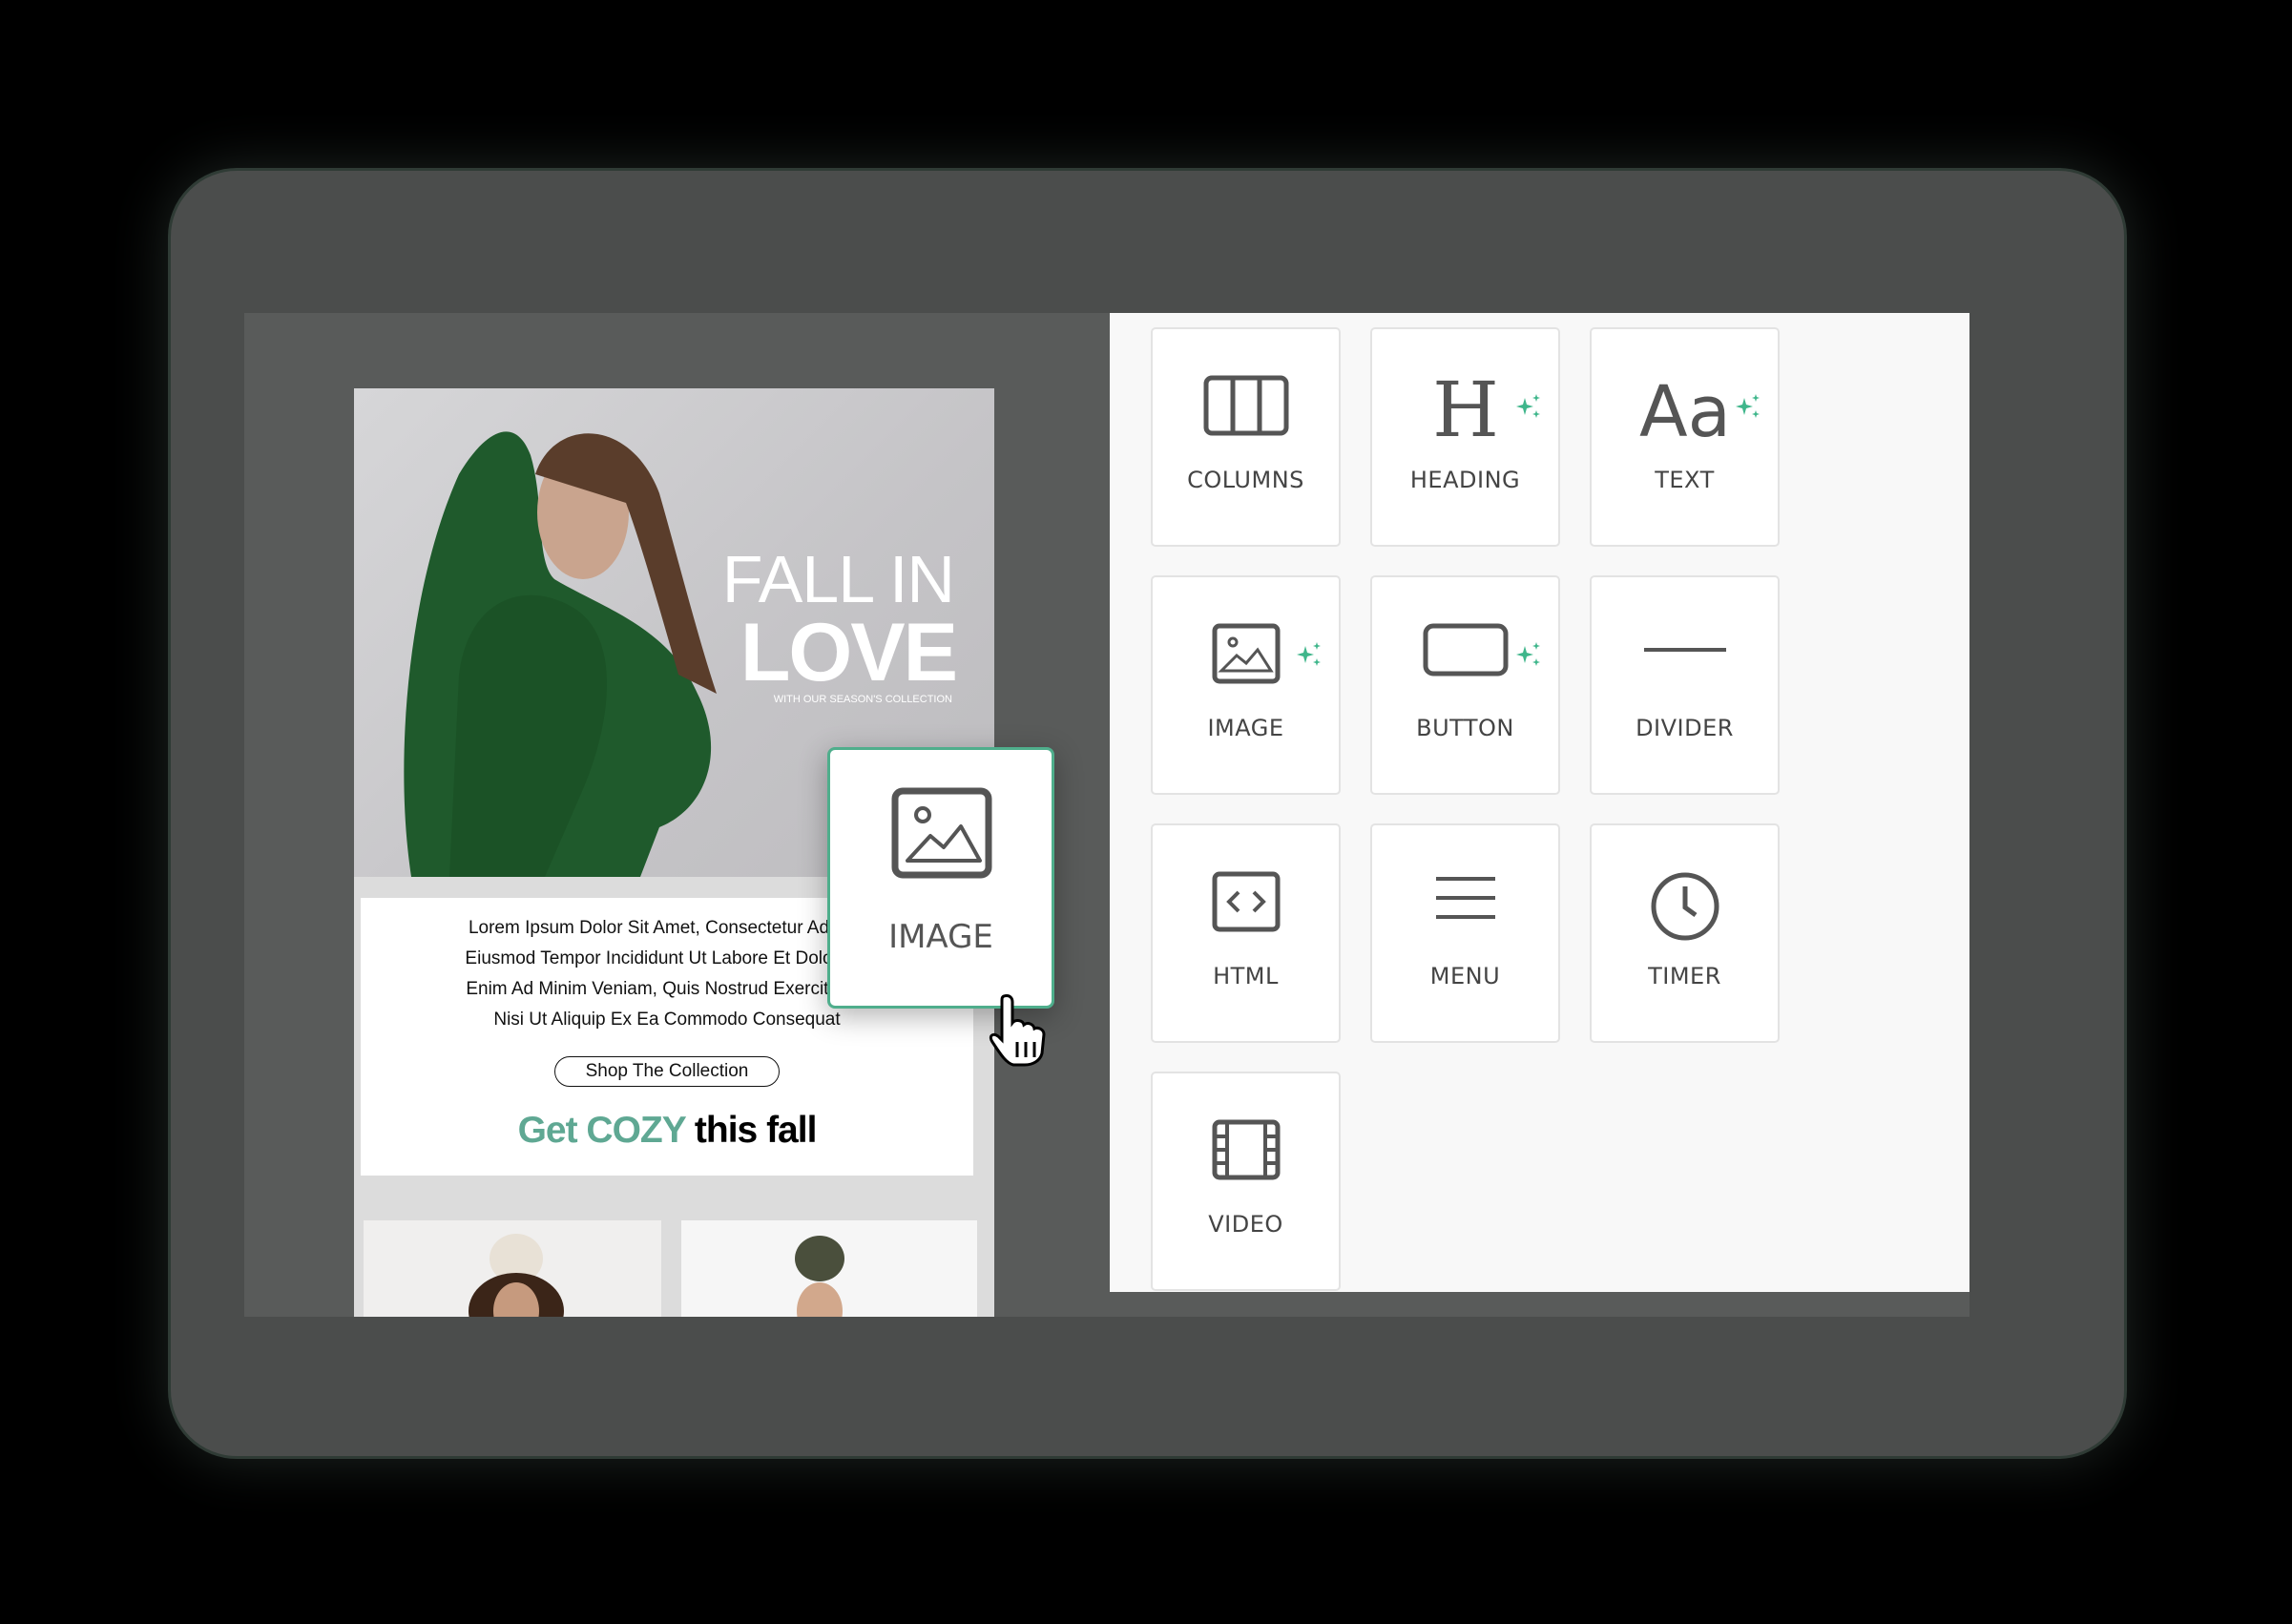 The height and width of the screenshot is (1624, 2292). I want to click on hero-title-line2: LOVE, so click(849, 652).